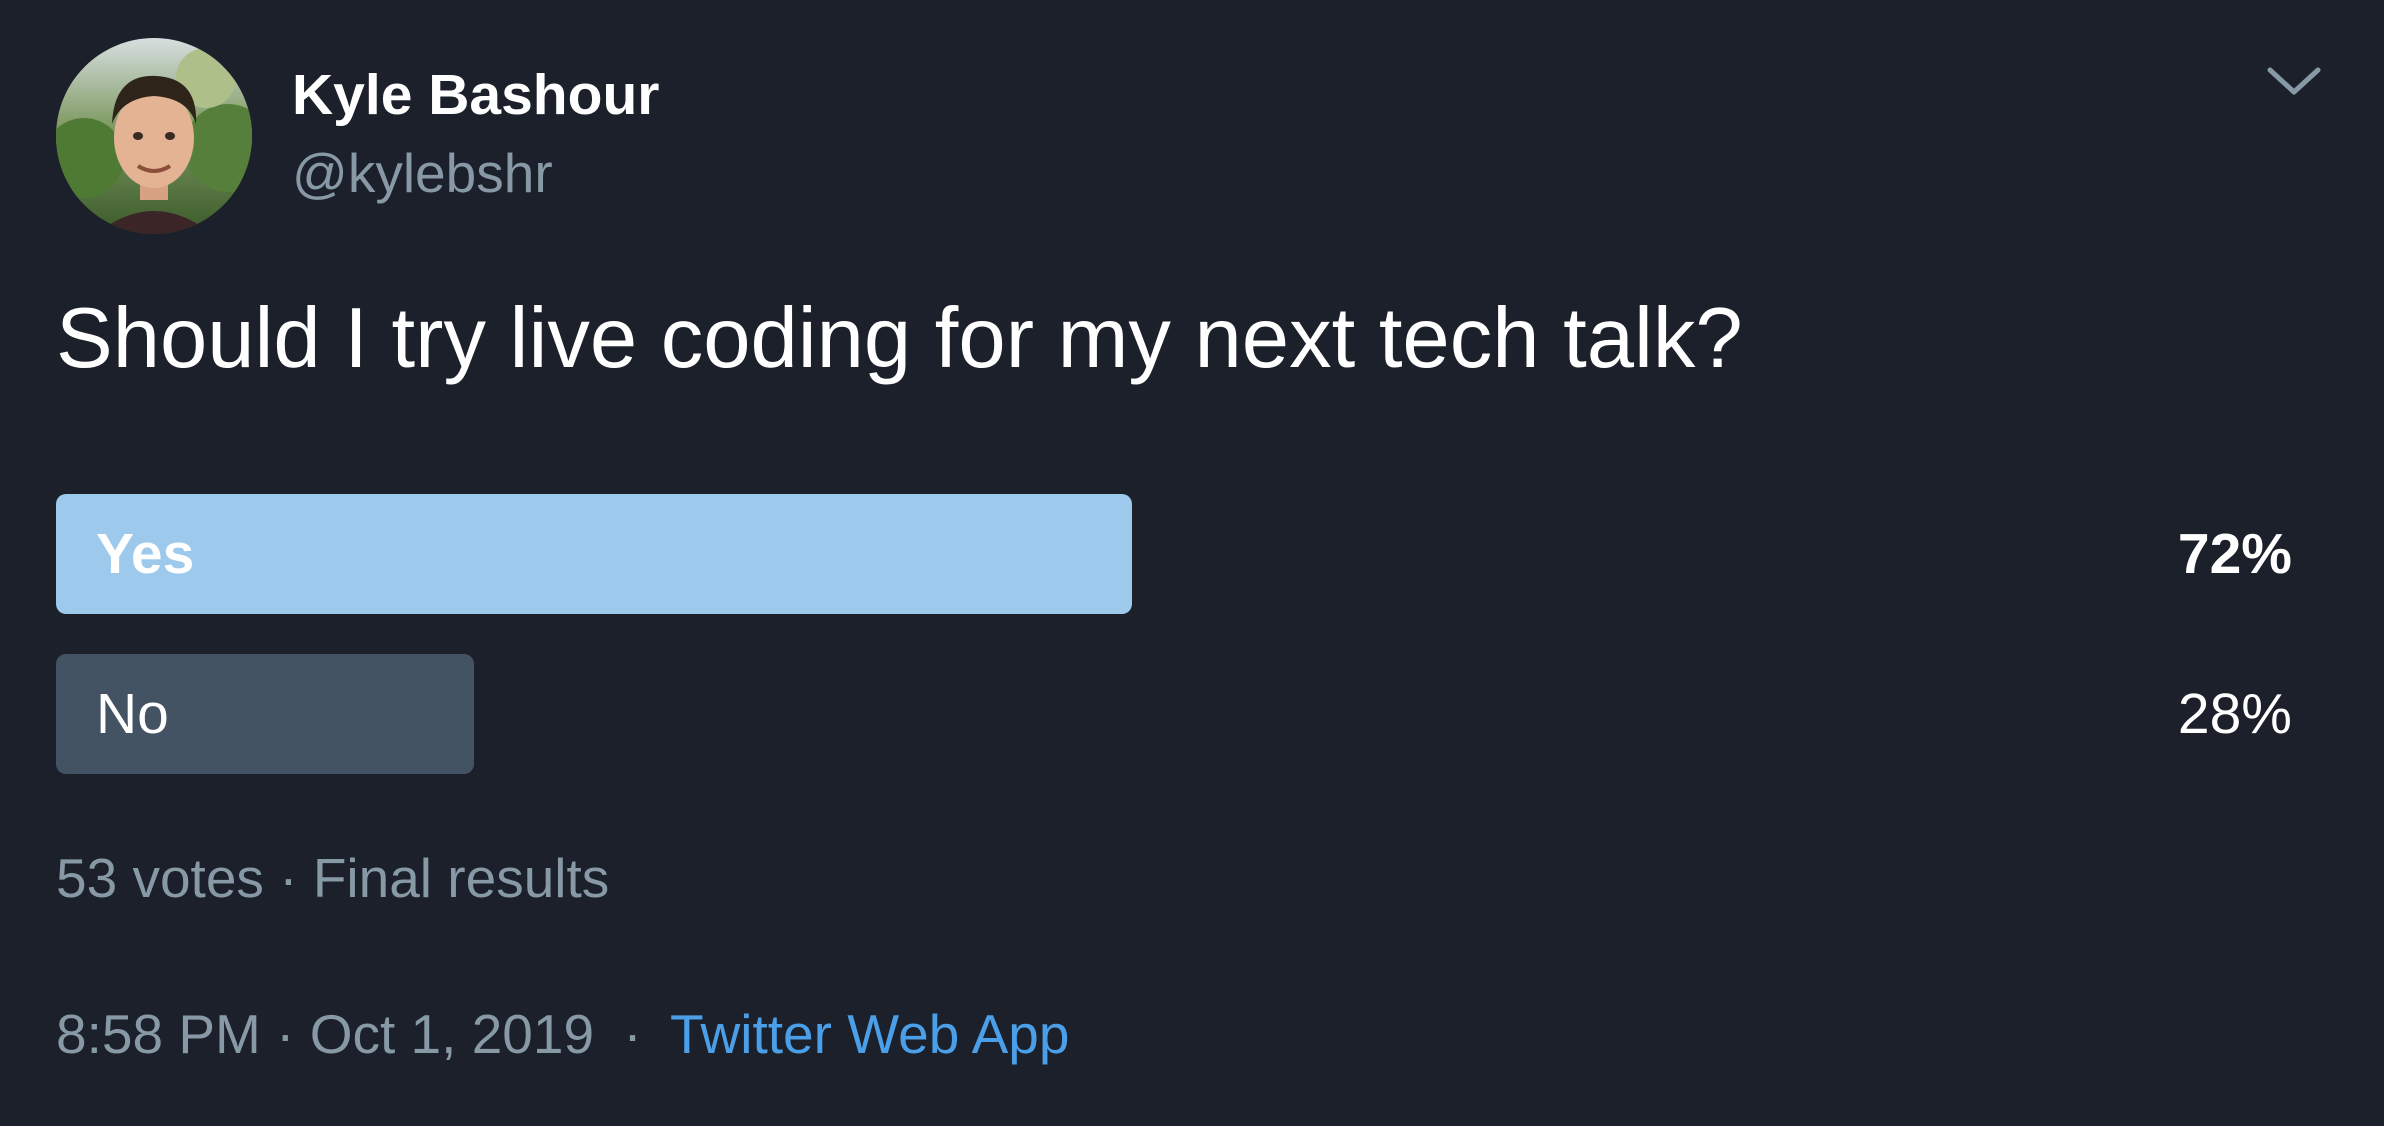 The image size is (2384, 1126). What do you see at coordinates (461, 878) in the screenshot?
I see `poll-status: Final results` at bounding box center [461, 878].